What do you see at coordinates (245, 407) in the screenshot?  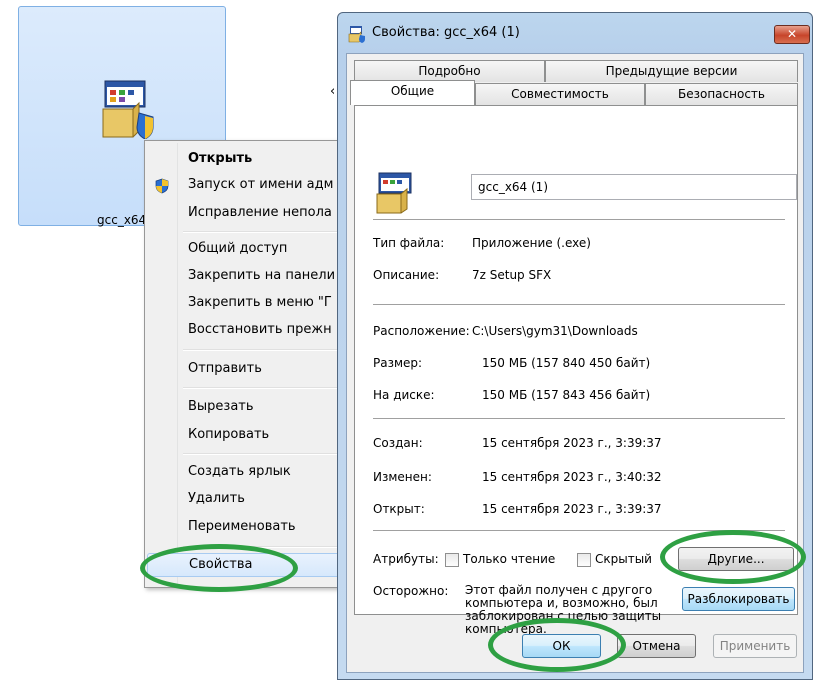 I see `menu-item-cut: Вырезать` at bounding box center [245, 407].